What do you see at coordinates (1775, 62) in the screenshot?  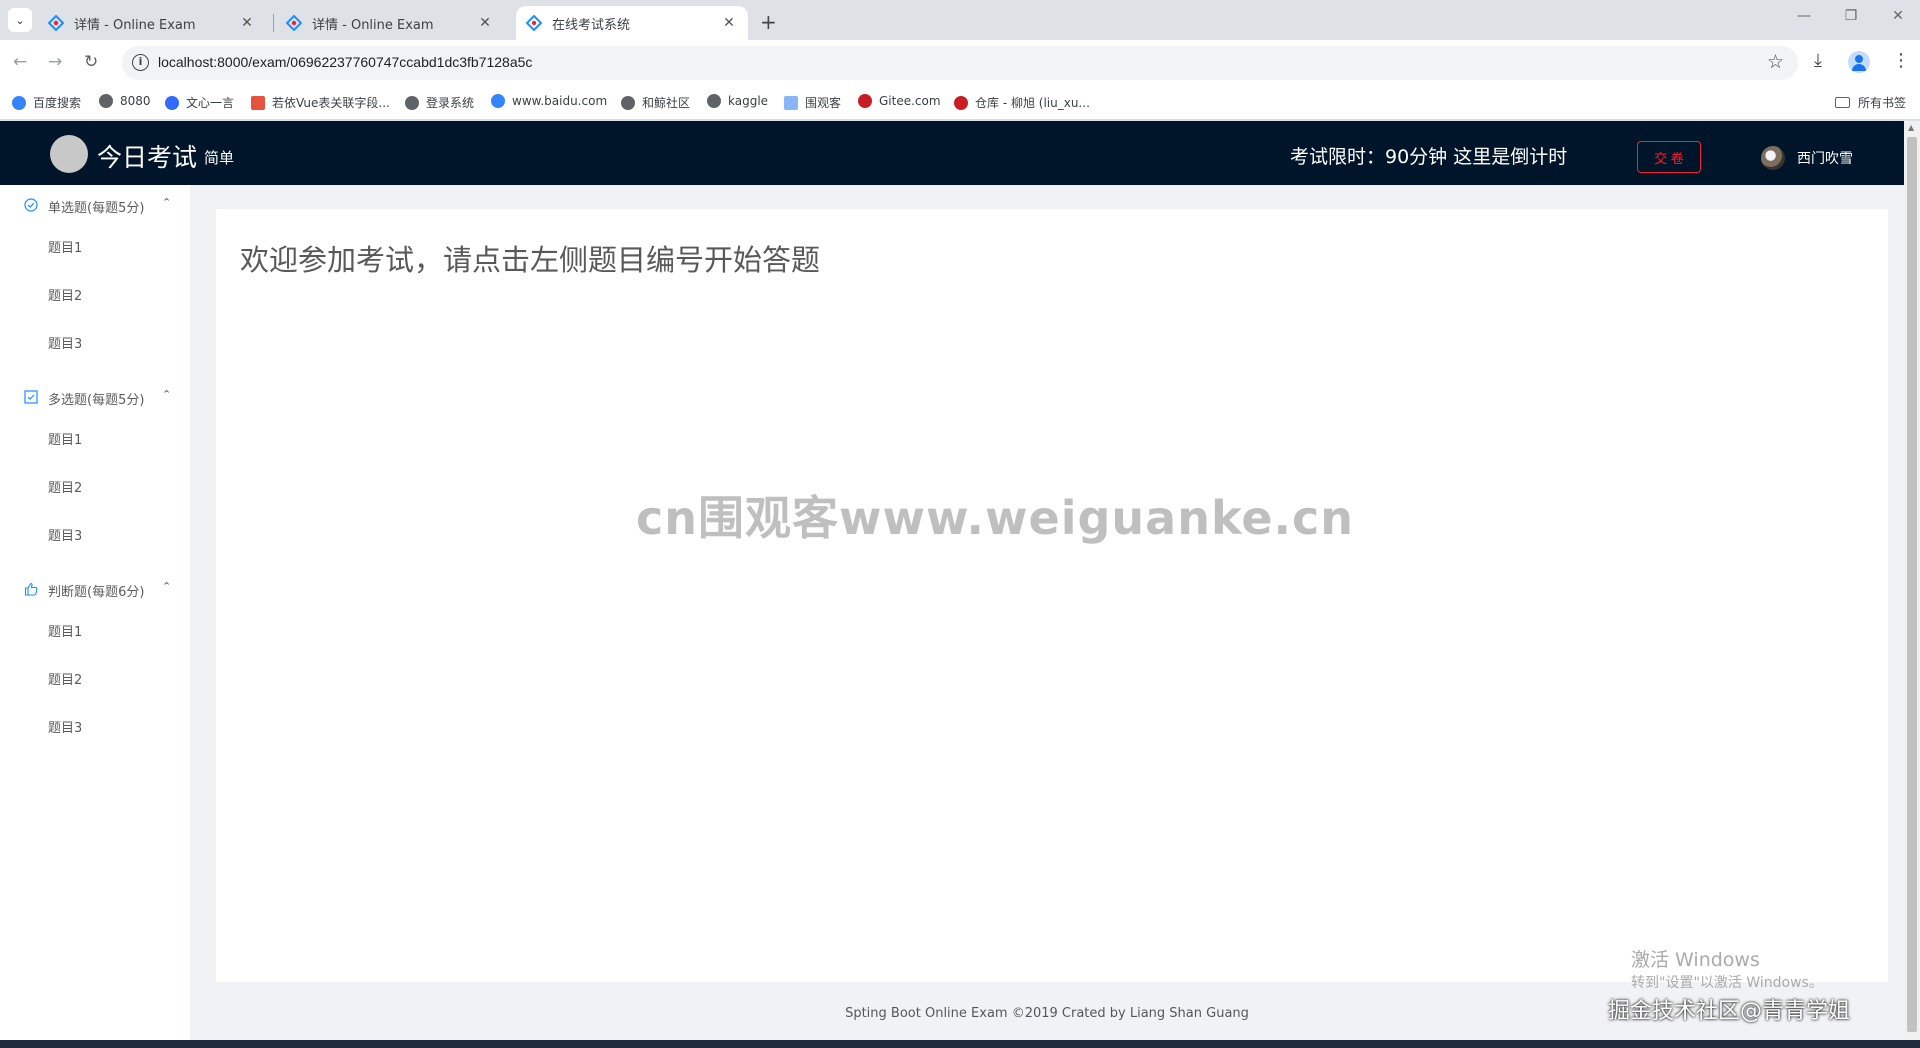 I see `bookmark-star-icon: ☆` at bounding box center [1775, 62].